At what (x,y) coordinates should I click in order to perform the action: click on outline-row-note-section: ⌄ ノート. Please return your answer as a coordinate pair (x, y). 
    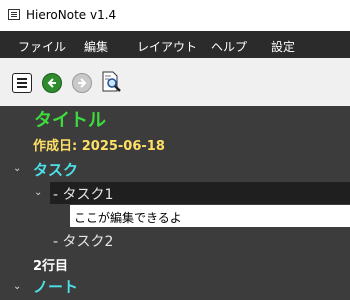
    Looking at the image, I should click on (175, 287).